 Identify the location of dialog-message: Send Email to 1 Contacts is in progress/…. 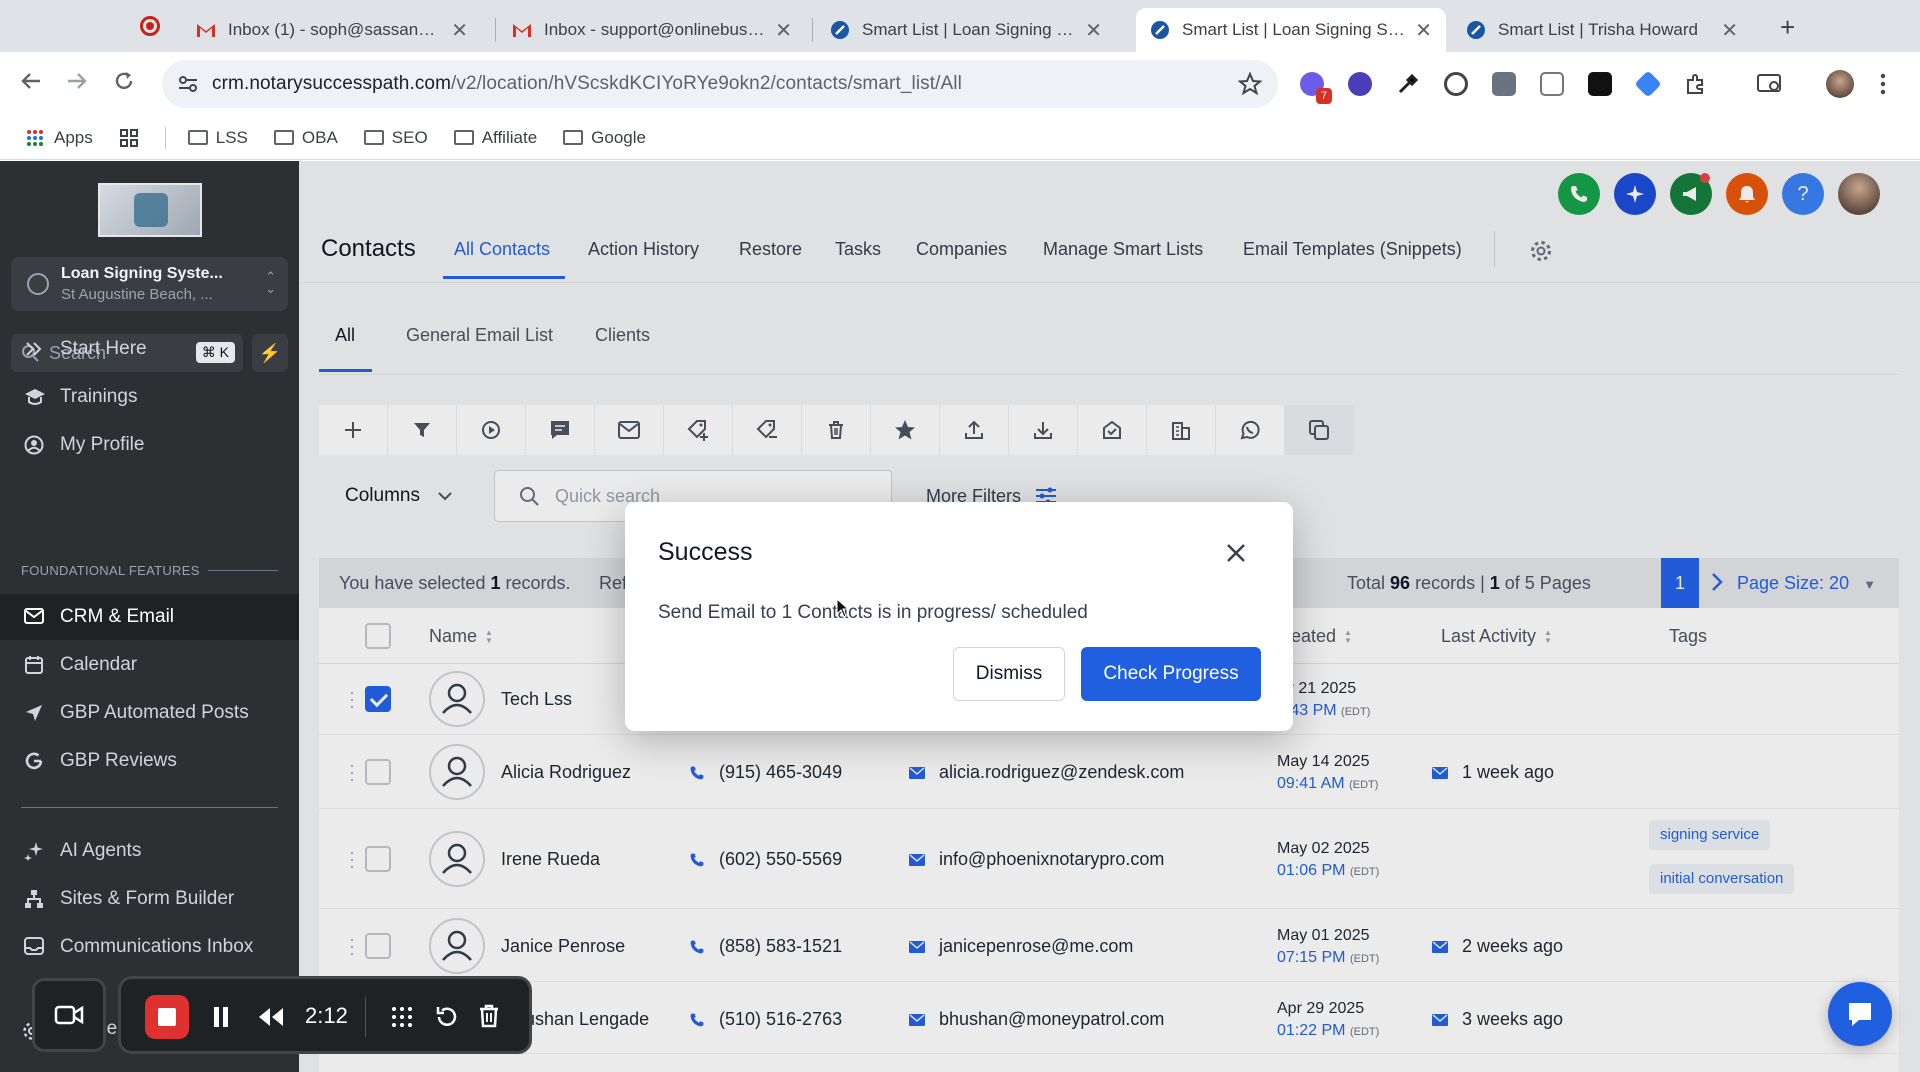
(873, 612).